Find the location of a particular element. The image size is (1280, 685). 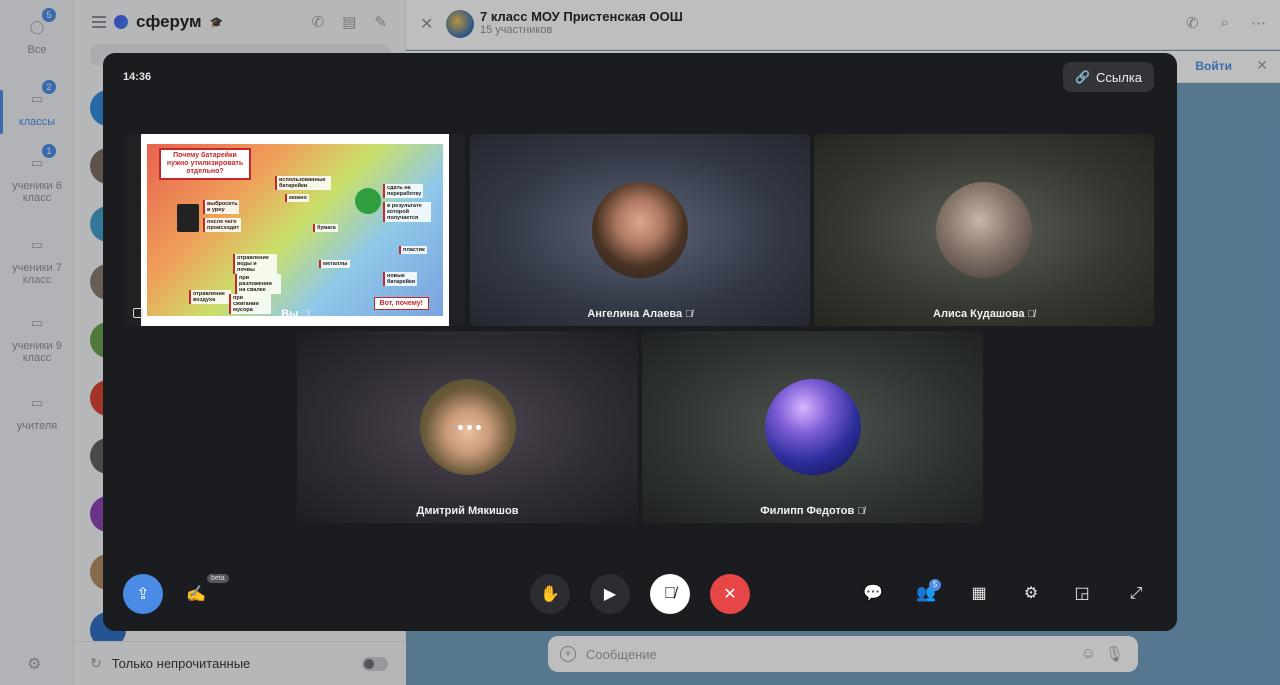

screen-share-button: ⇪ is located at coordinates (143, 594).